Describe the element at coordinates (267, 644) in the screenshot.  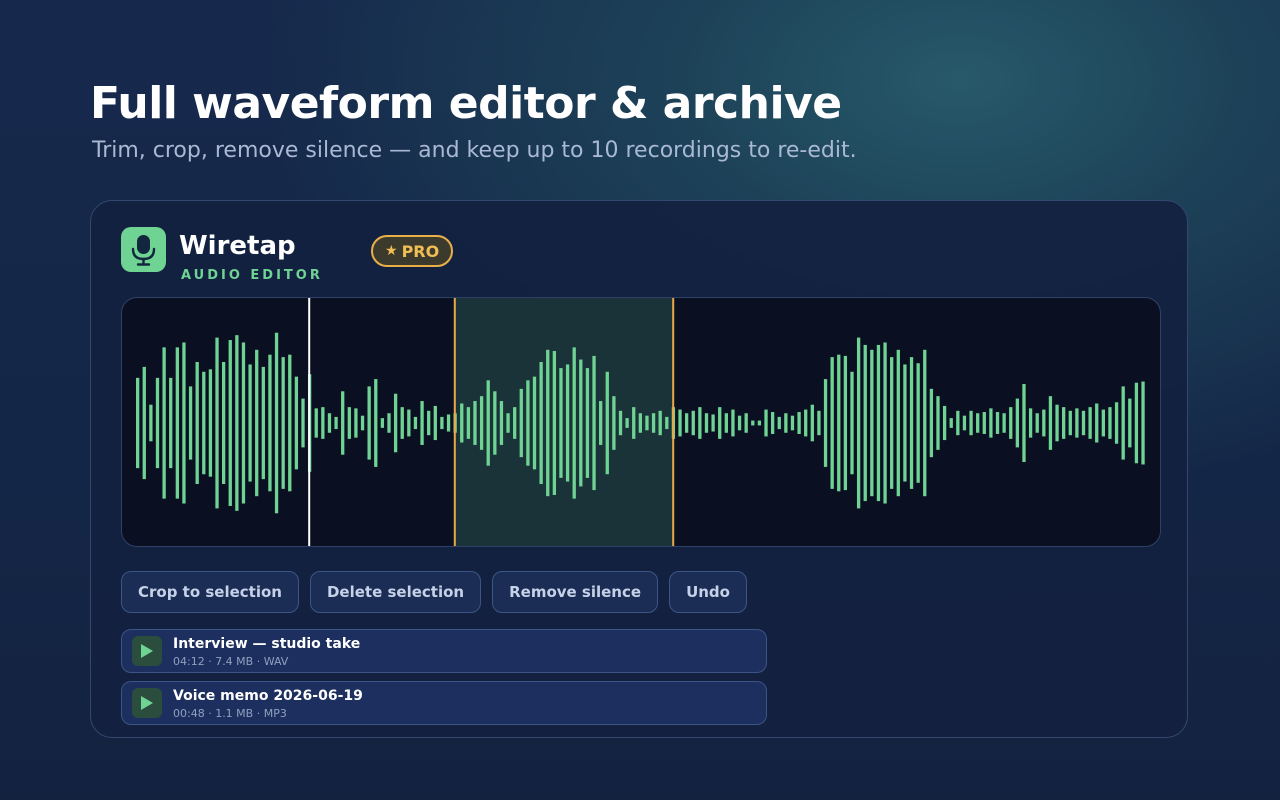
I see `recording-title: Interview — studio take` at that location.